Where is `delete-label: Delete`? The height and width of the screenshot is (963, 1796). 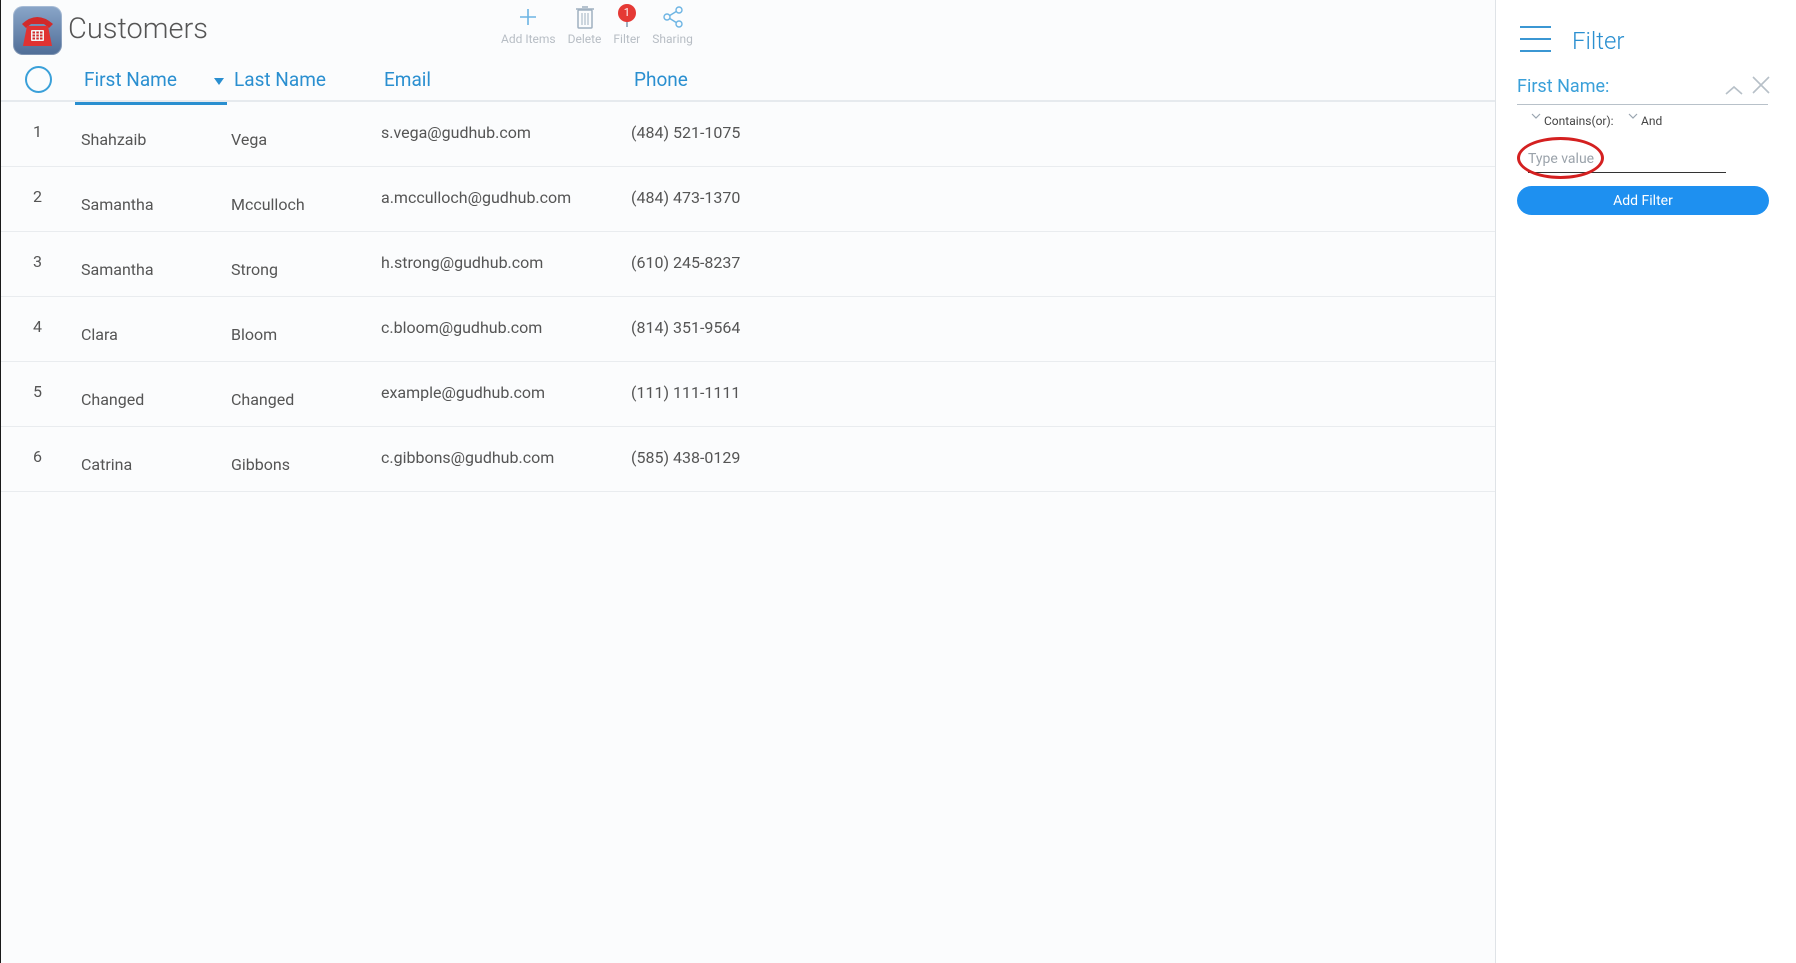
delete-label: Delete is located at coordinates (584, 39).